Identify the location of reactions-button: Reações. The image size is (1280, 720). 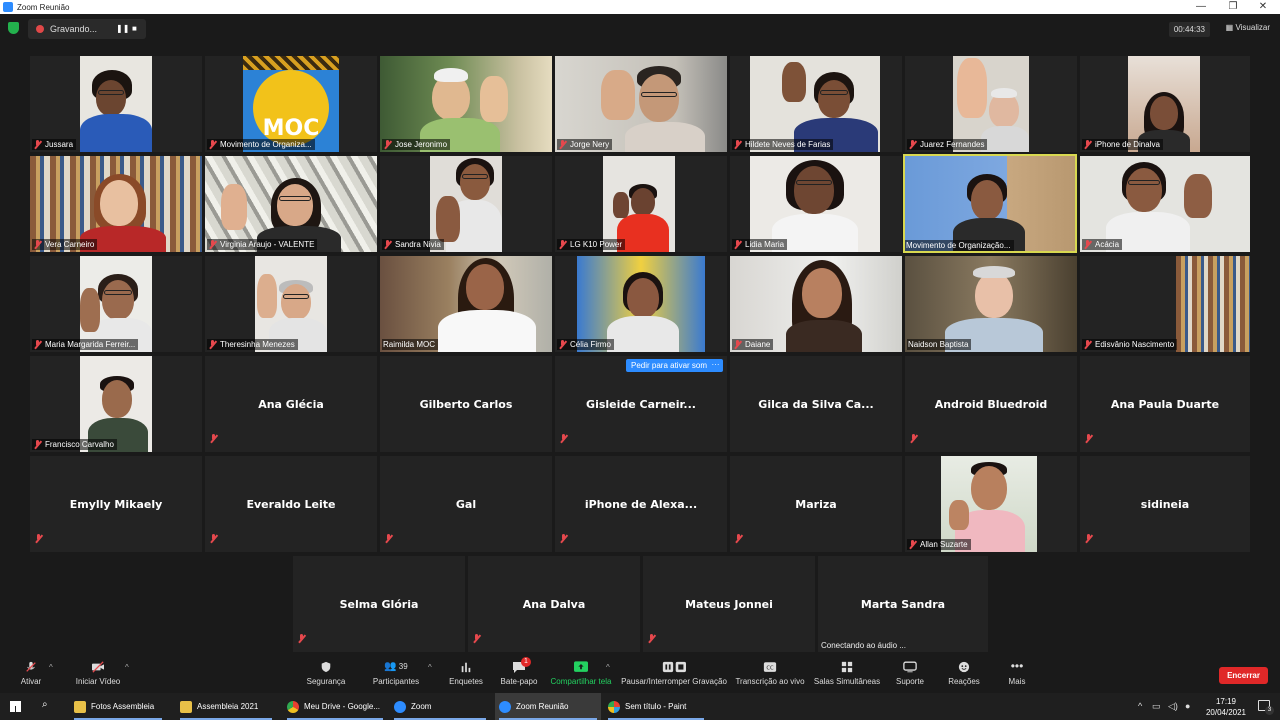
(964, 673).